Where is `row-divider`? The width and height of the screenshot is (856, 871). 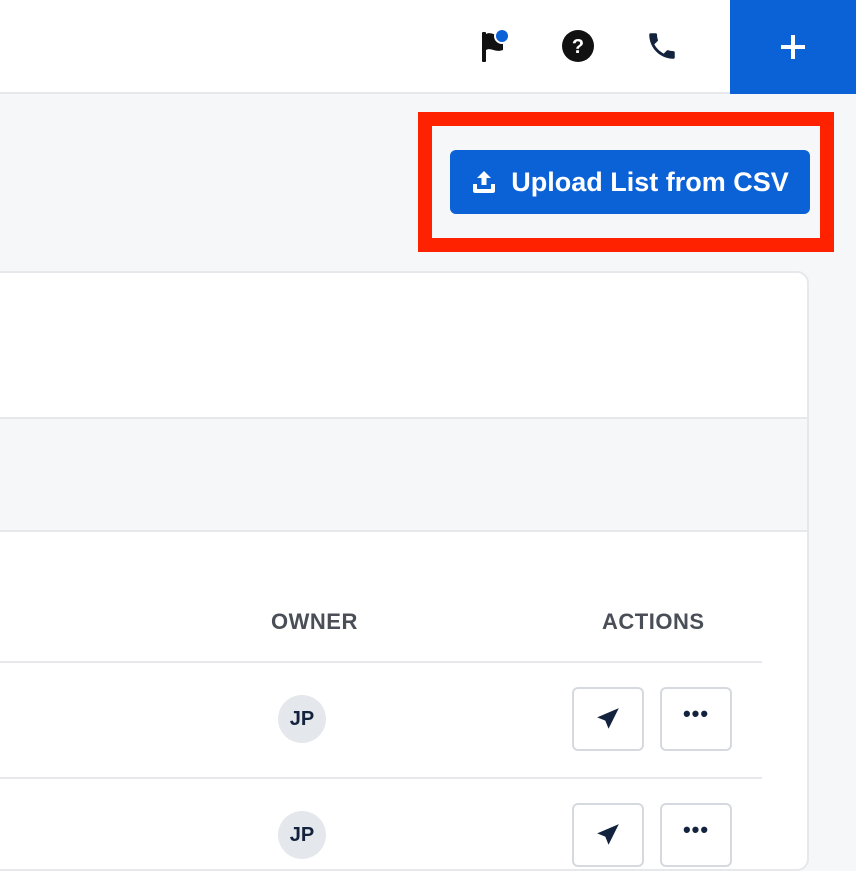
row-divider is located at coordinates (381, 778).